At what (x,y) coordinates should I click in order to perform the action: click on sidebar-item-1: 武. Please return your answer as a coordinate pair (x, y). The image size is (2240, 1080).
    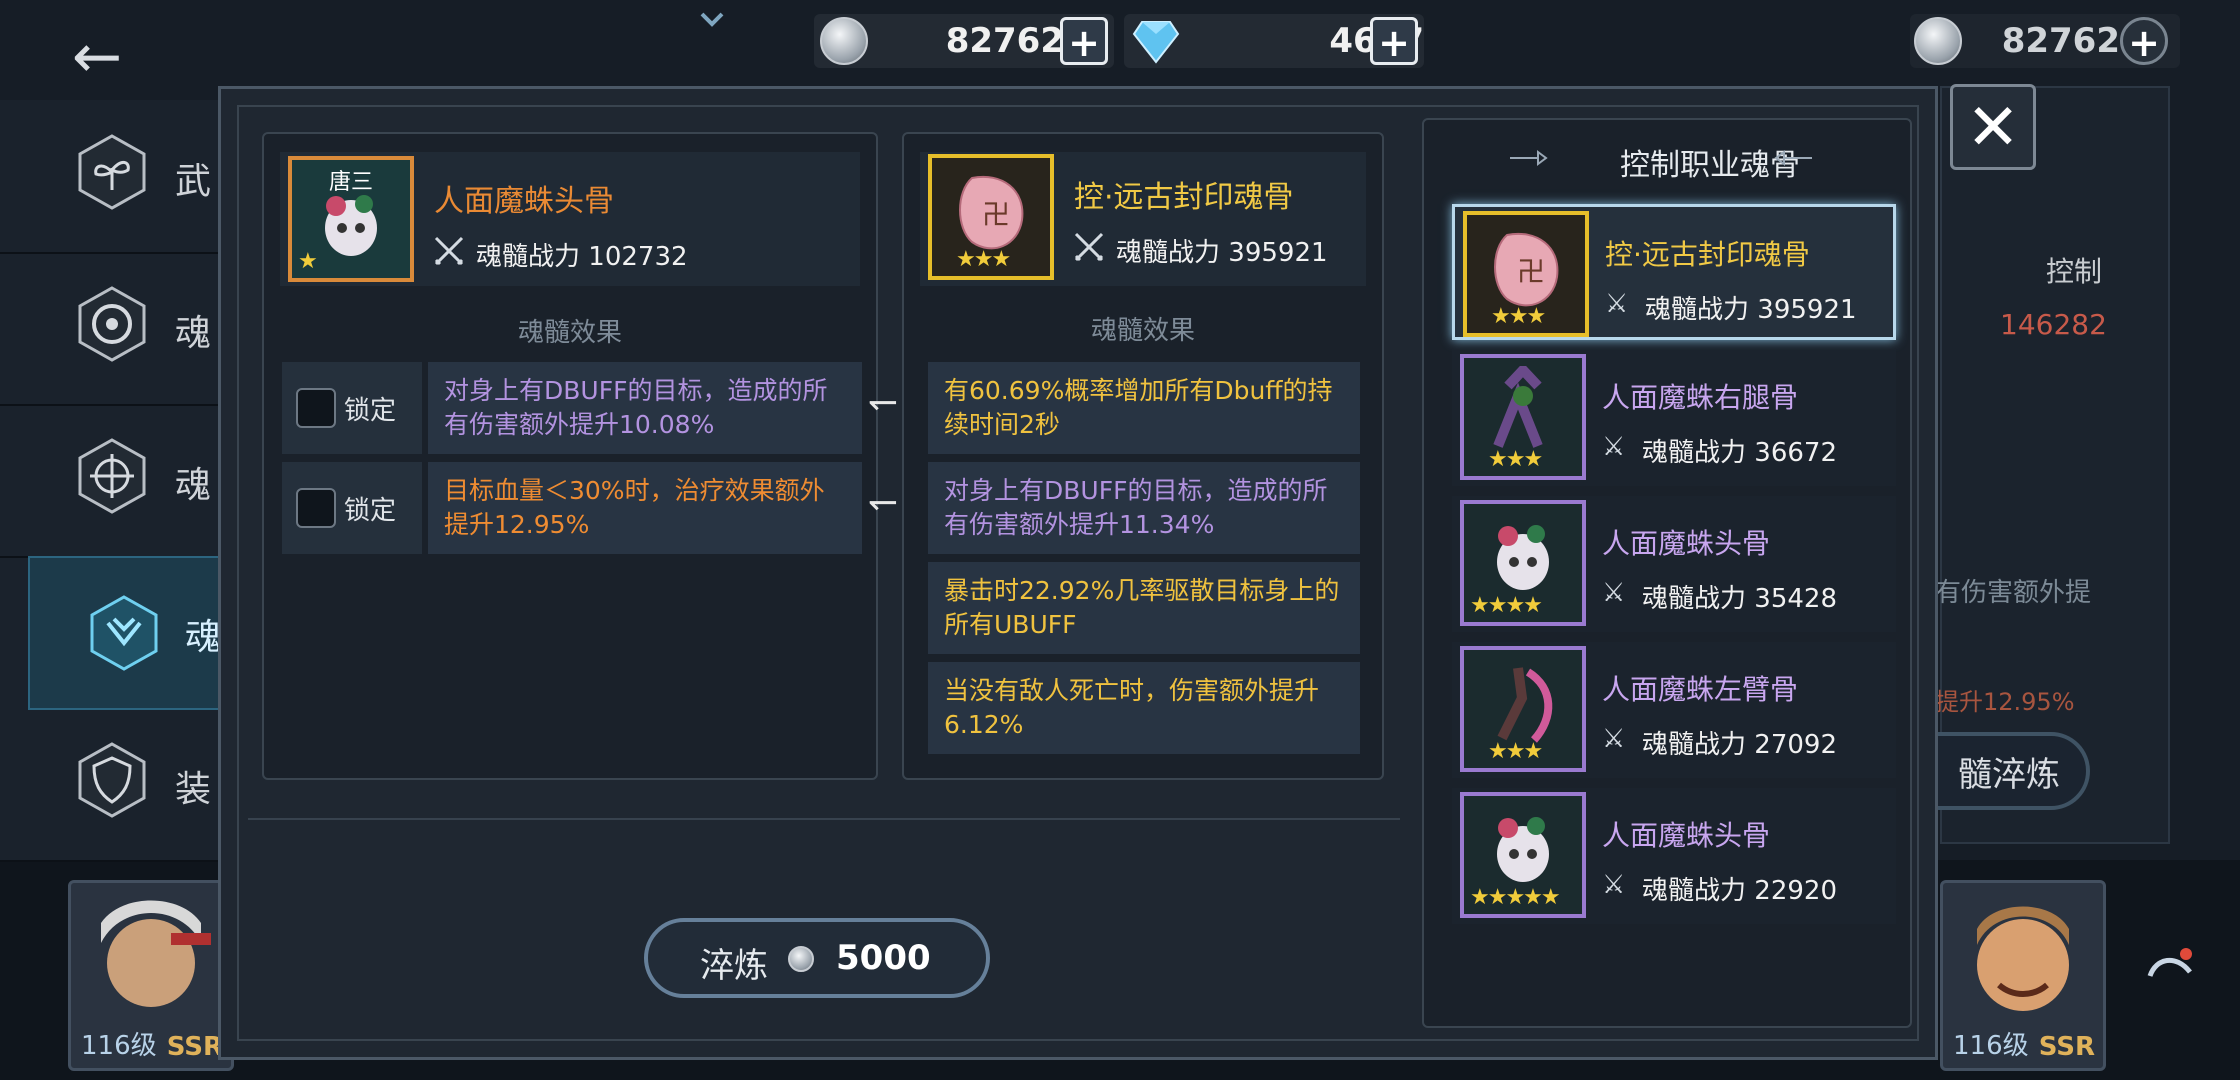
    Looking at the image, I should click on (112, 178).